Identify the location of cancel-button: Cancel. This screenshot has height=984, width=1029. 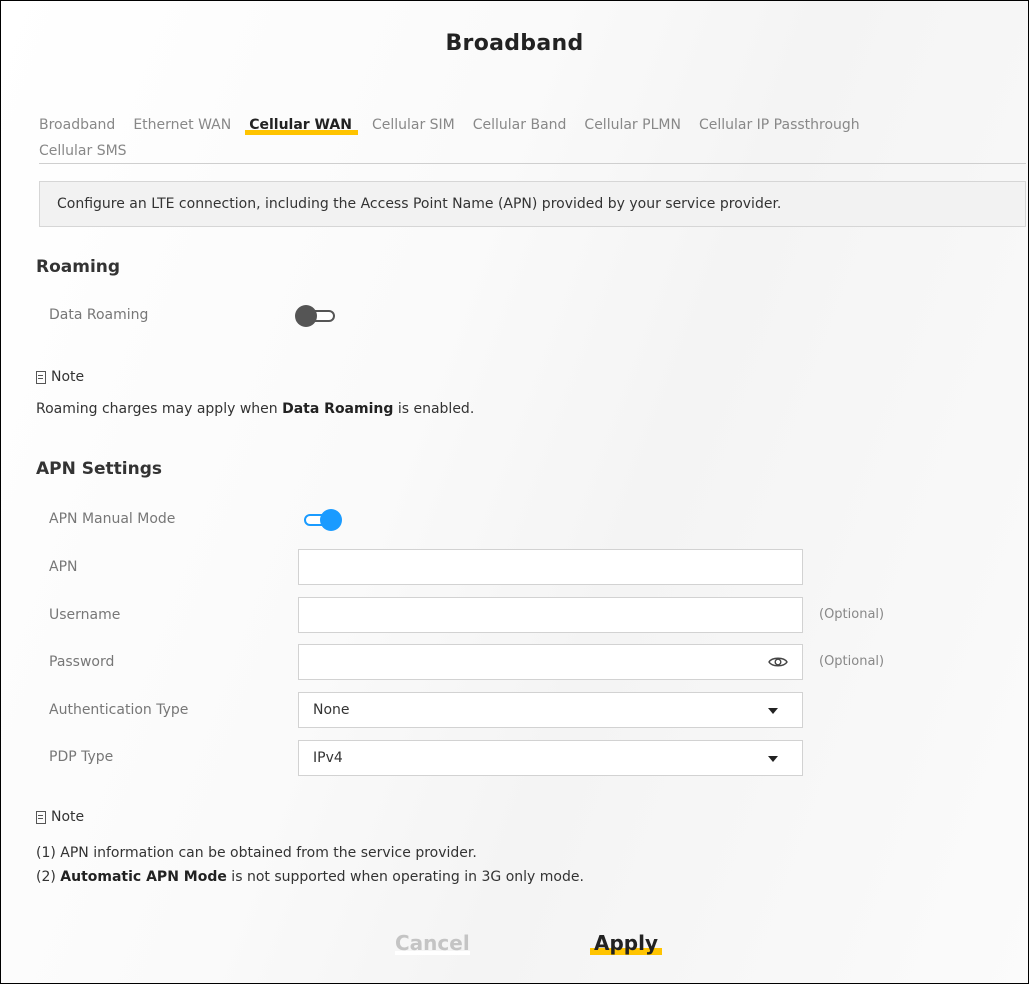
(432, 943).